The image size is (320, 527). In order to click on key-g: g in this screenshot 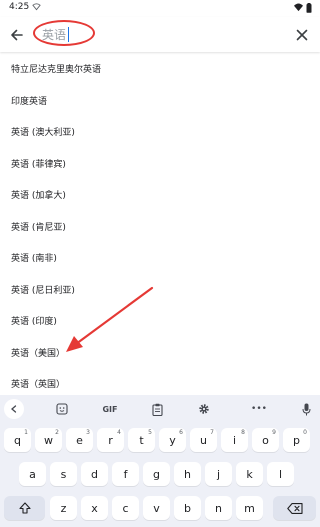, I will do `click(156, 474)`.